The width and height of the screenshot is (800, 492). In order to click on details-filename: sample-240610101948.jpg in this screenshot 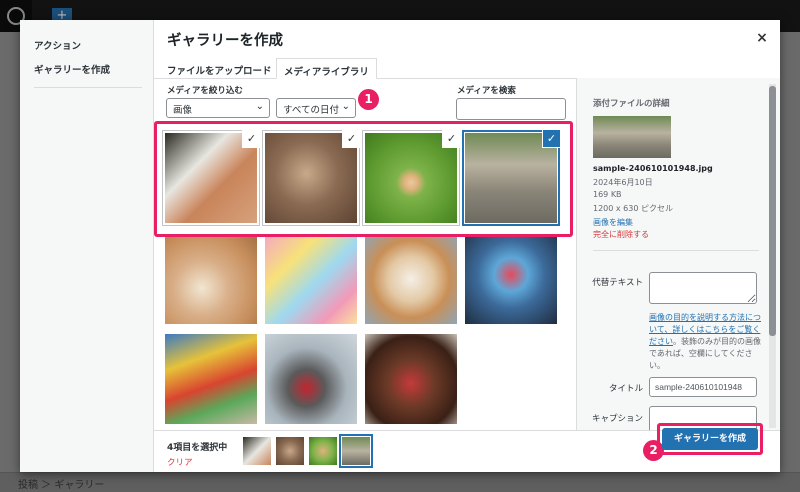, I will do `click(653, 168)`.